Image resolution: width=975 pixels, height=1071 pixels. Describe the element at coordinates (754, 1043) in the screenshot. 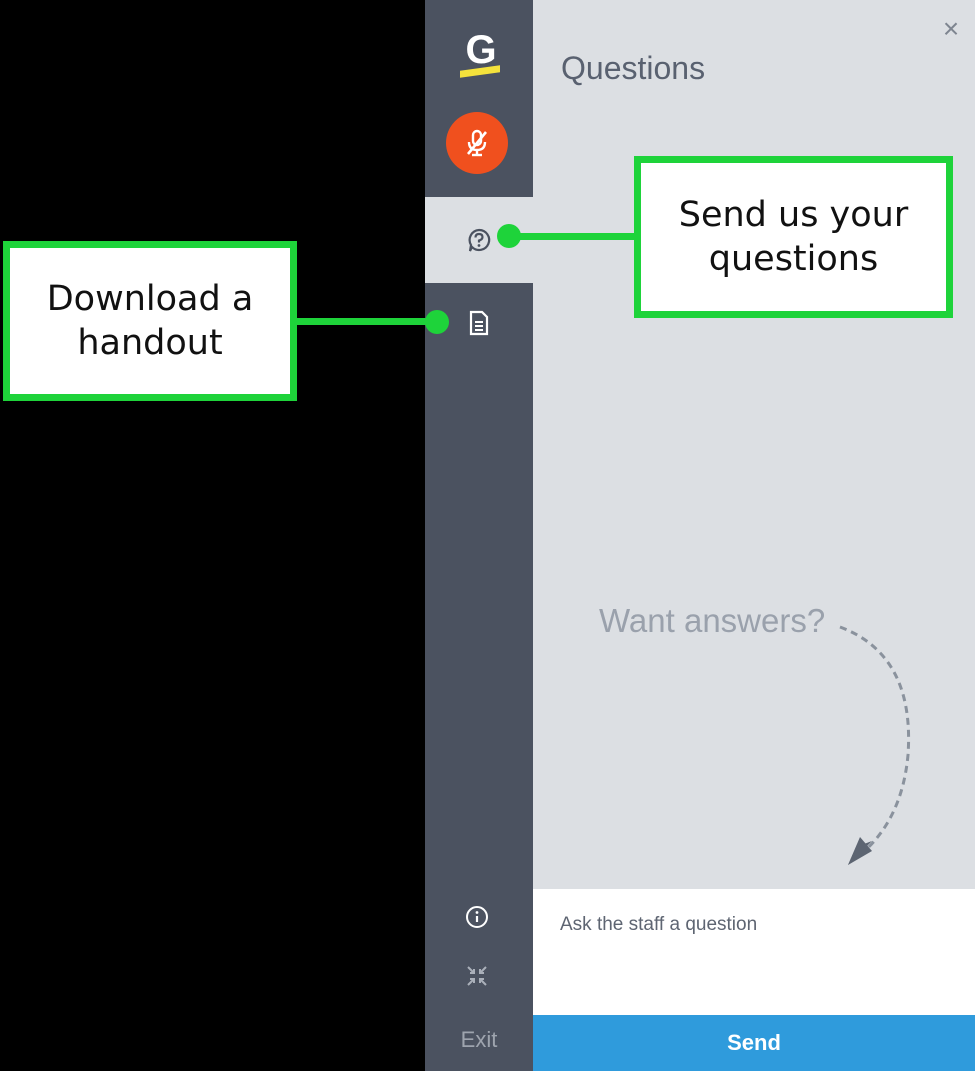

I see `send-button: Send` at that location.